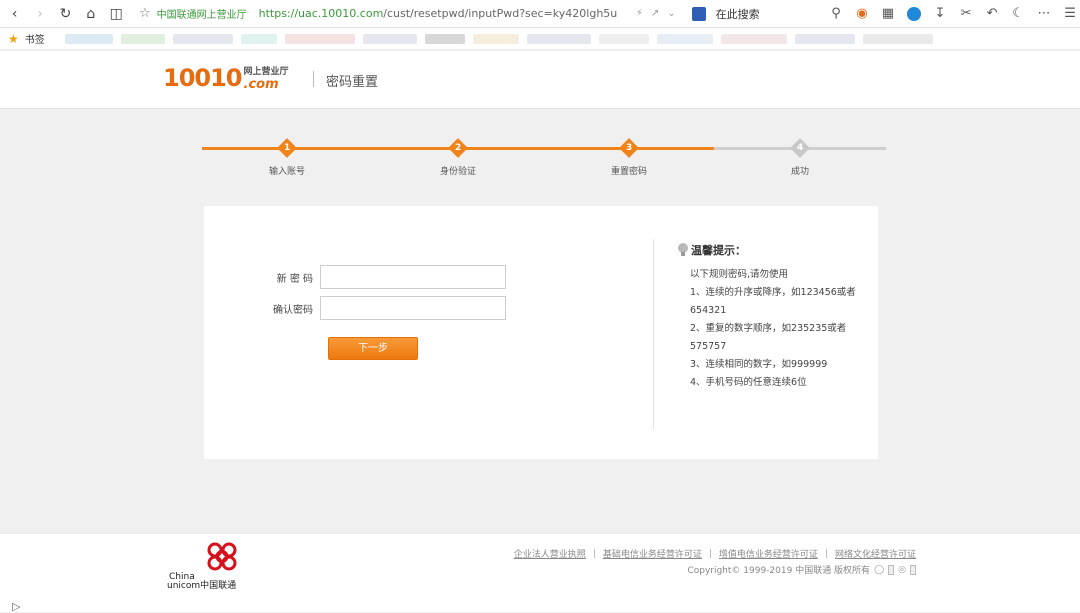 The image size is (1080, 613). I want to click on bookmark-star-icon: ★, so click(13, 38).